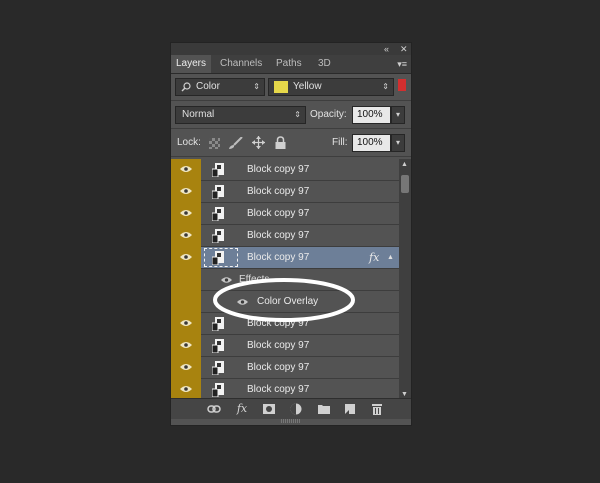  Describe the element at coordinates (284, 300) in the screenshot. I see `highlight-ellipse` at that location.